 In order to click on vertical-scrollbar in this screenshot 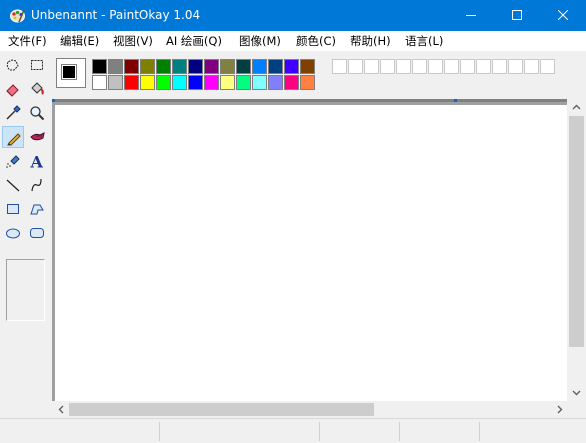, I will do `click(576, 250)`.